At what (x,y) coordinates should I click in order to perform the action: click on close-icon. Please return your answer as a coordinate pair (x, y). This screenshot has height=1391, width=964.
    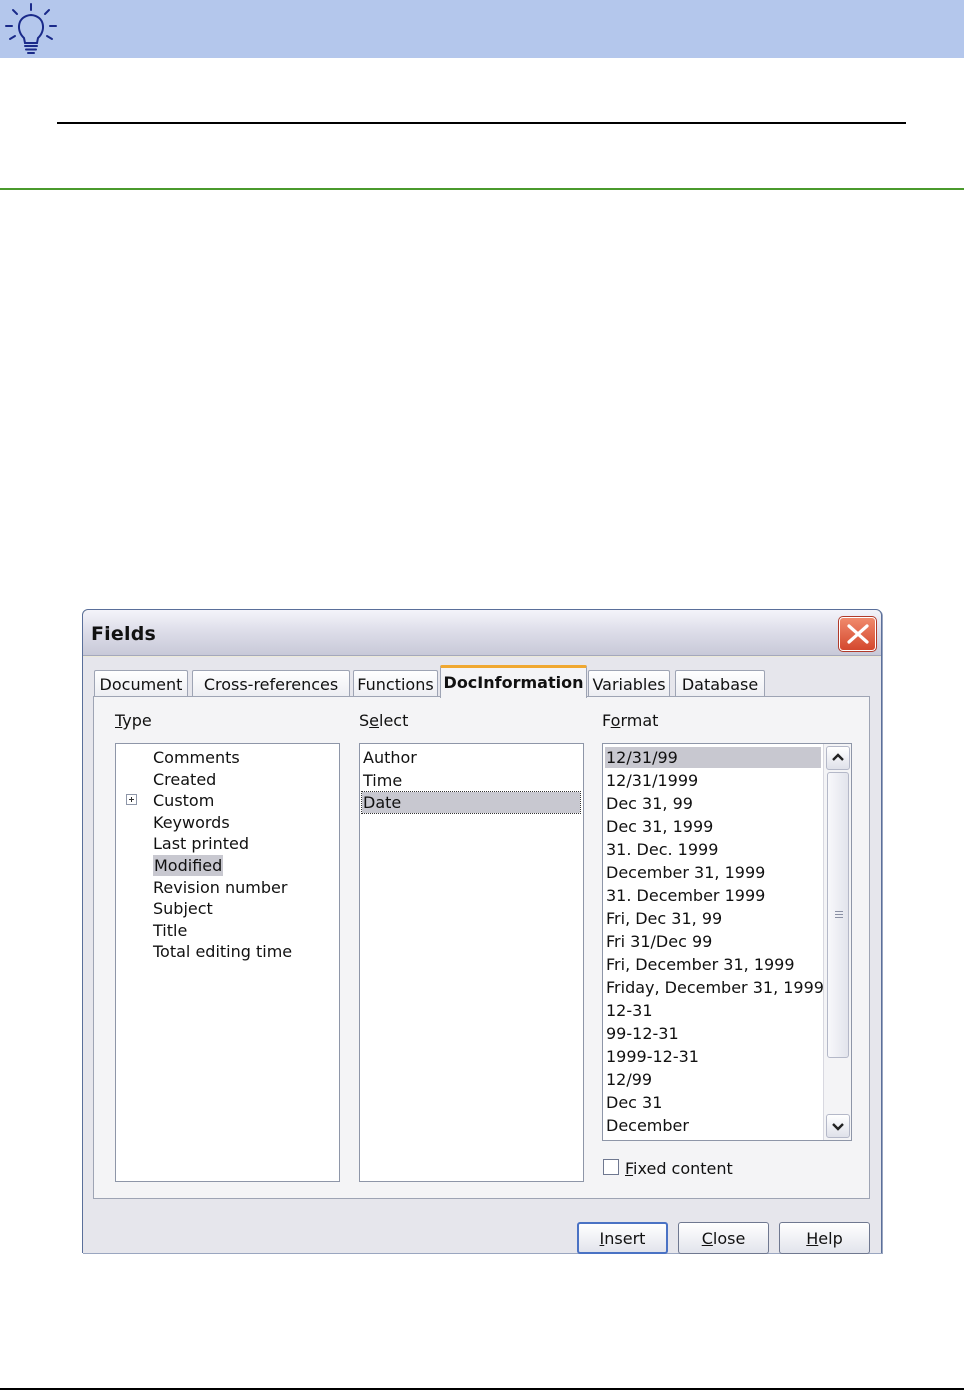
    Looking at the image, I should click on (858, 634).